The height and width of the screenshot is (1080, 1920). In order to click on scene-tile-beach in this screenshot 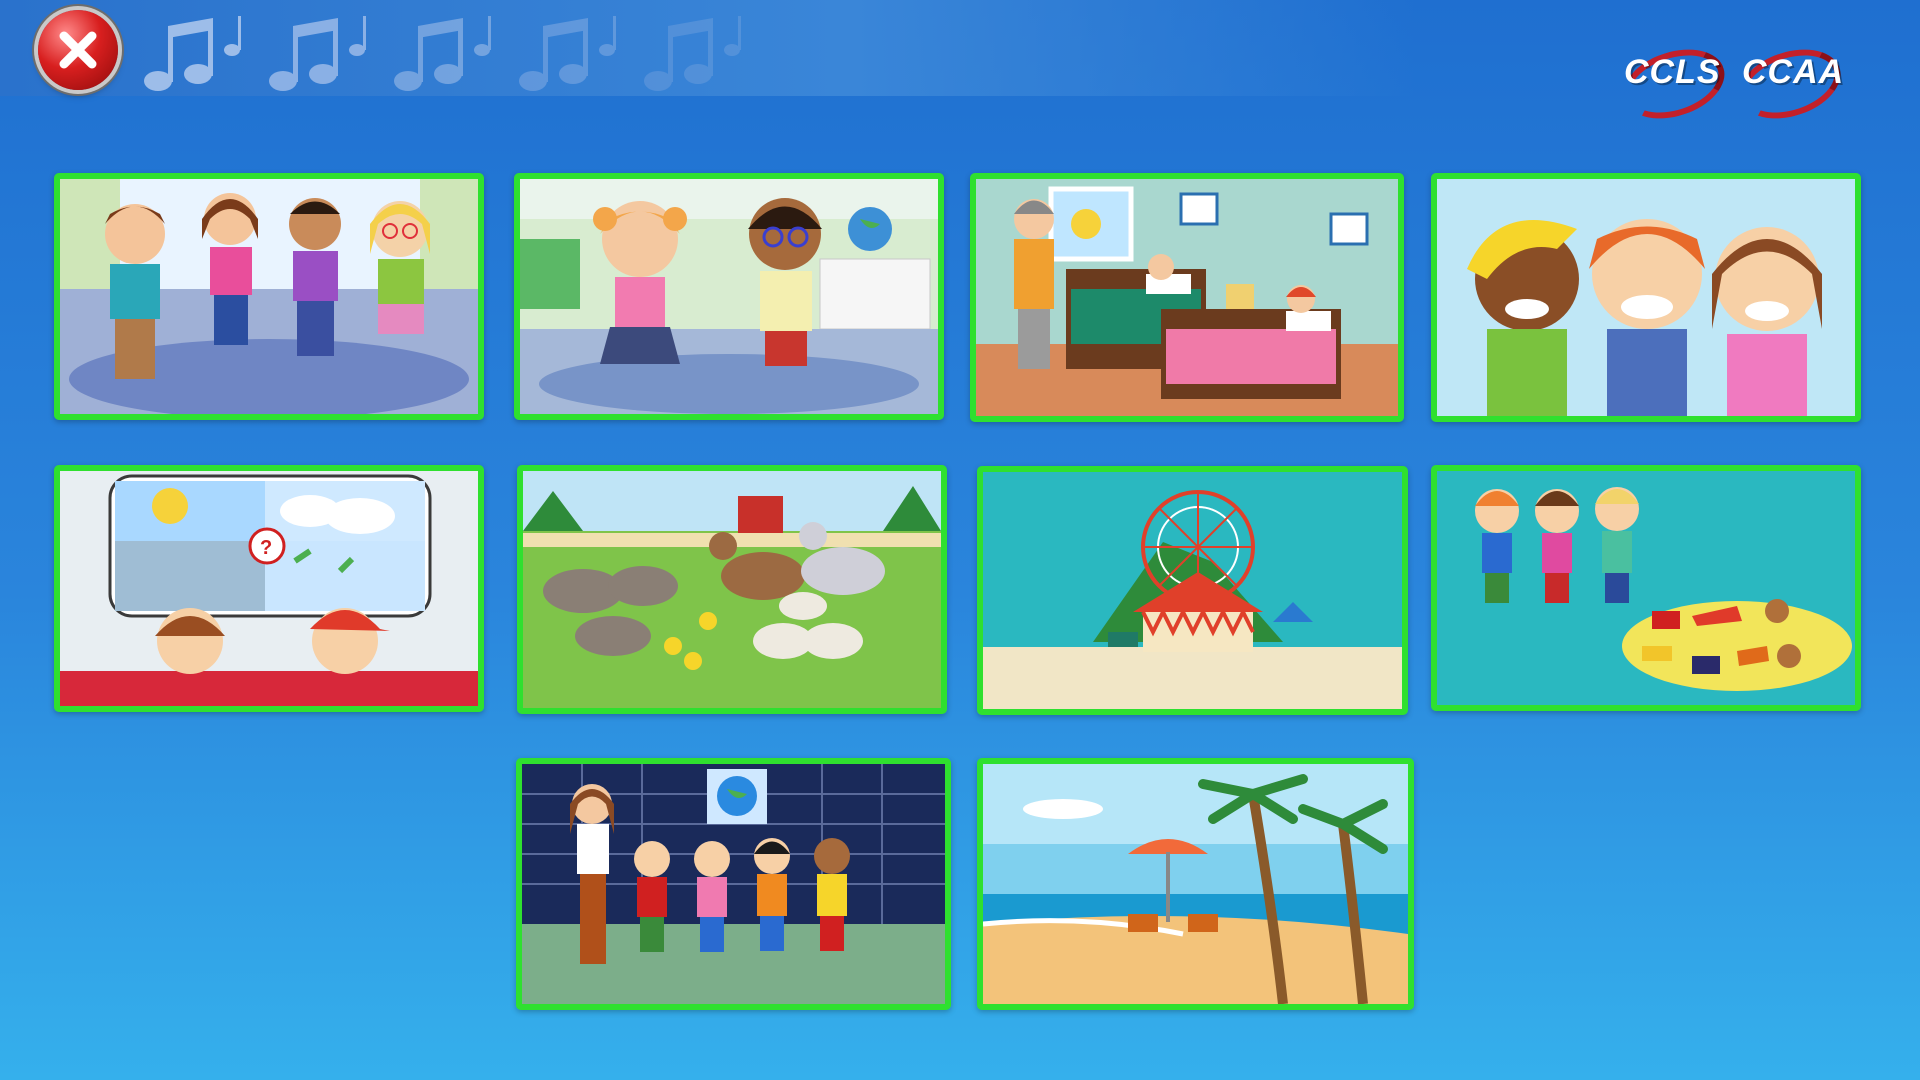, I will do `click(1195, 884)`.